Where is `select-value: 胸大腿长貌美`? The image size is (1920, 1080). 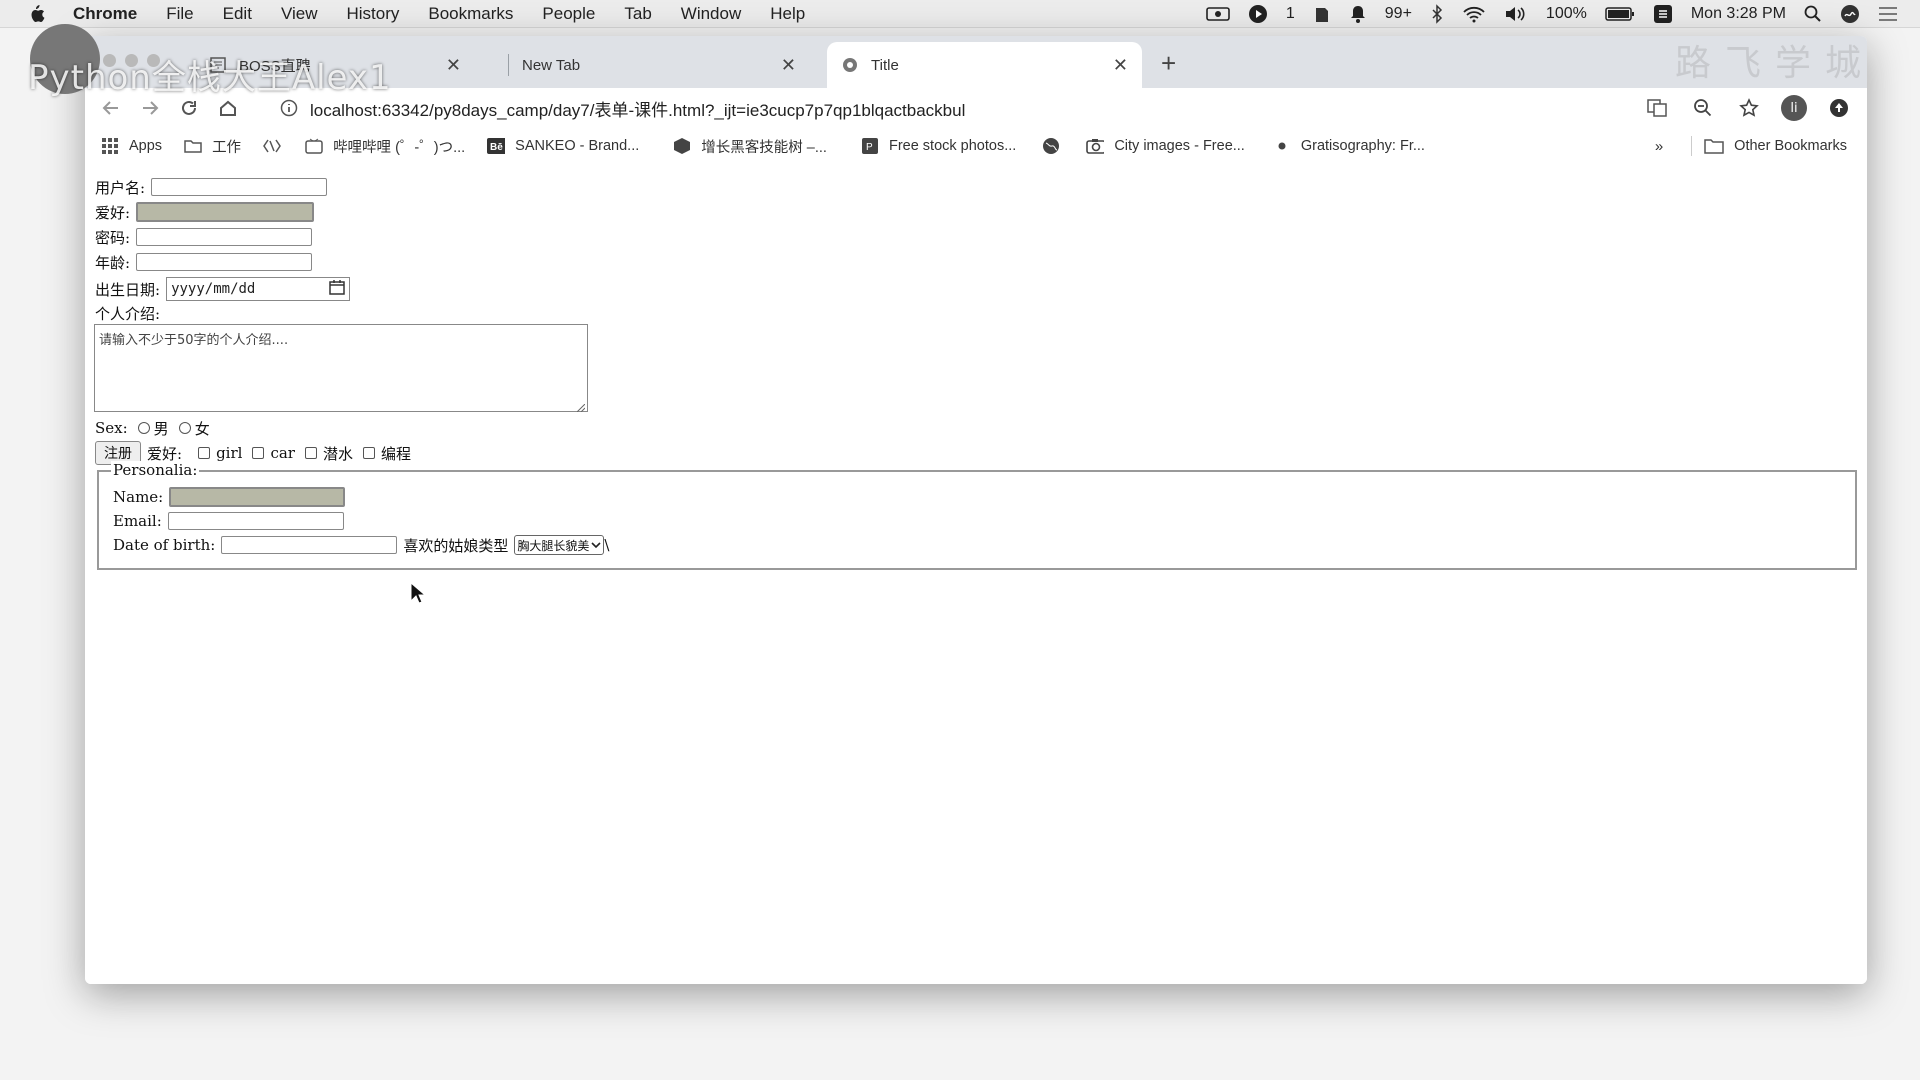 select-value: 胸大腿长貌美 is located at coordinates (553, 545).